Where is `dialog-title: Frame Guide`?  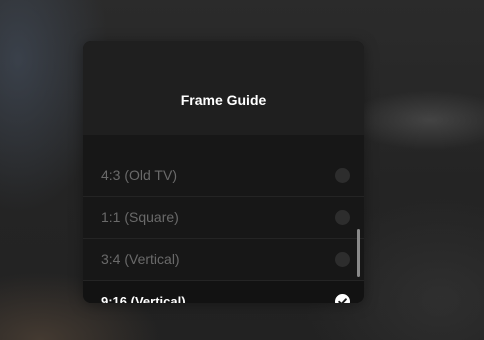
dialog-title: Frame Guide is located at coordinates (223, 100).